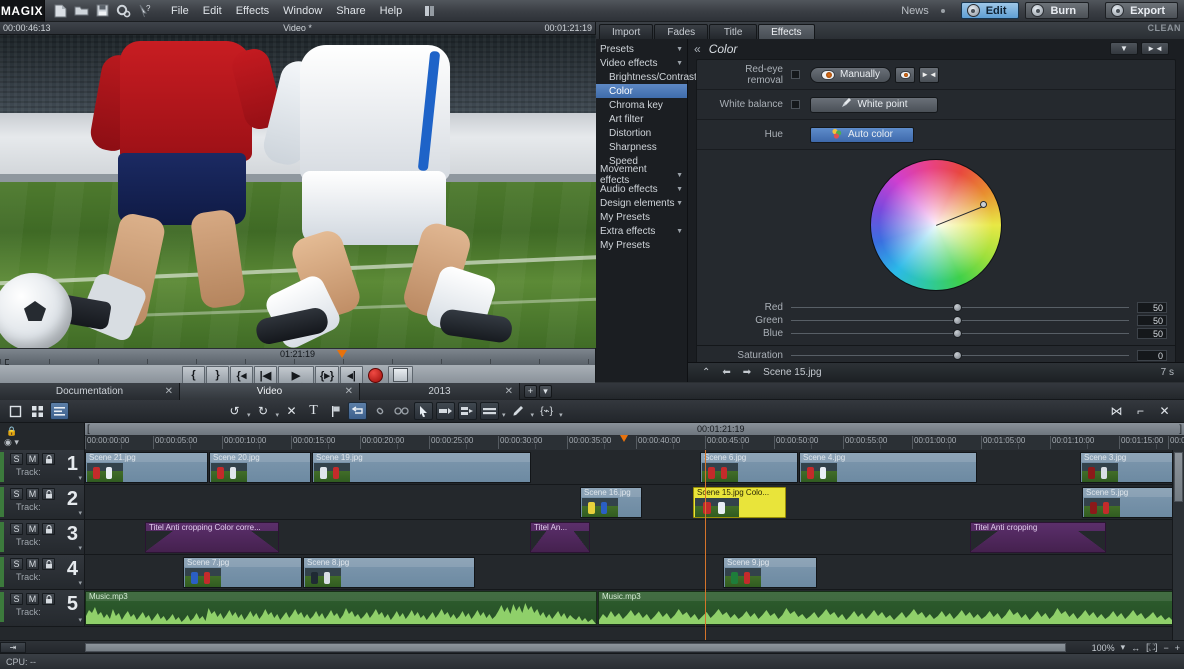  Describe the element at coordinates (342, 354) in the screenshot. I see `playhead-marker-icon` at that location.